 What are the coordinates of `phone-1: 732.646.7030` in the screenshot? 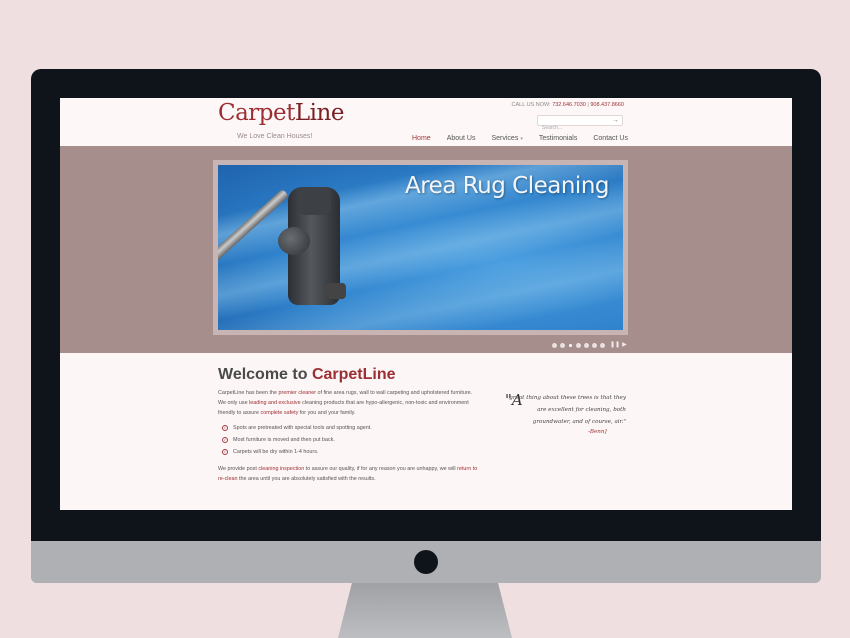 It's located at (569, 105).